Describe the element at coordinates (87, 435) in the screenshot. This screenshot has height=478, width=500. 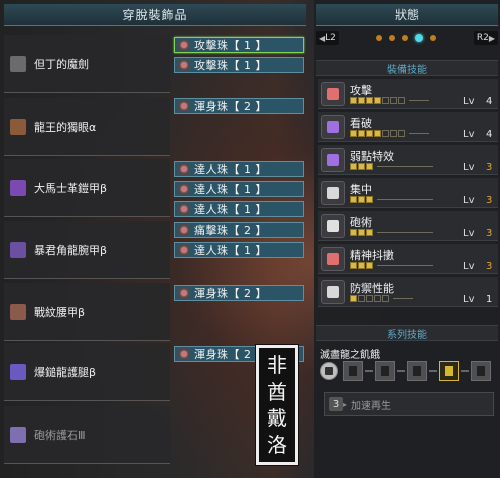
I see `equipment-row: 砲術護石Ⅲ` at that location.